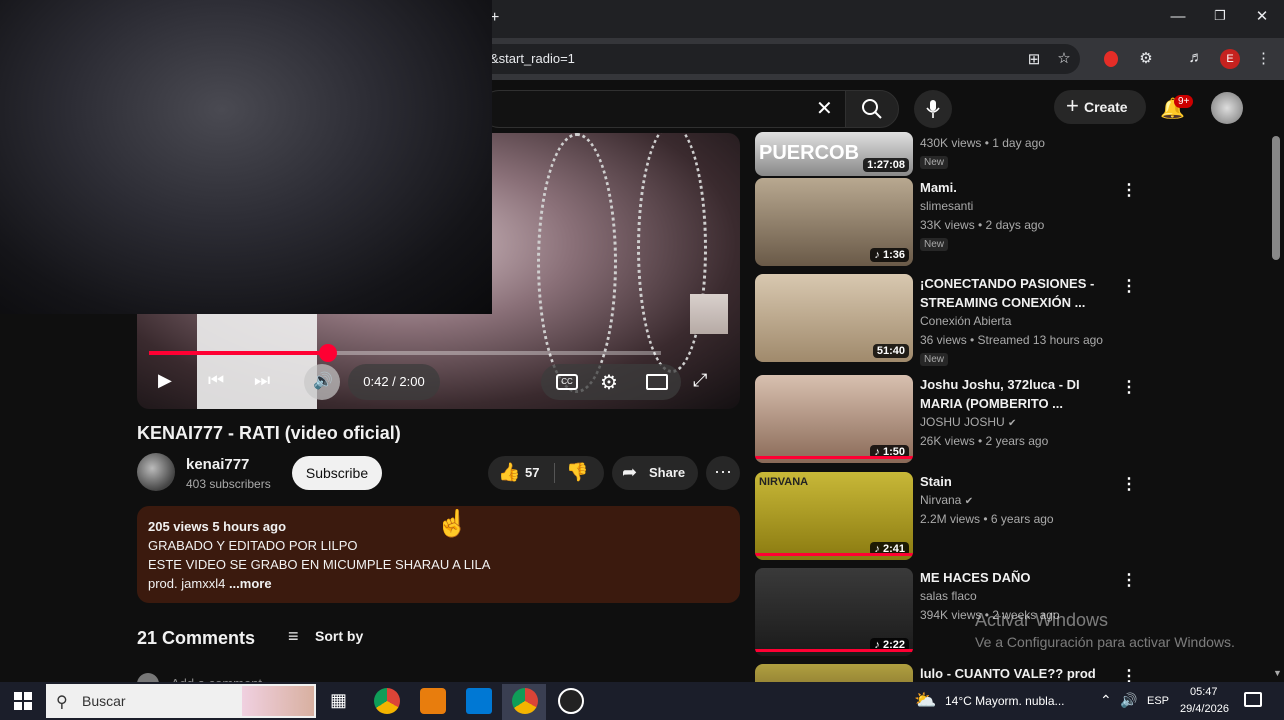  I want to click on captions-icon: CC, so click(567, 382).